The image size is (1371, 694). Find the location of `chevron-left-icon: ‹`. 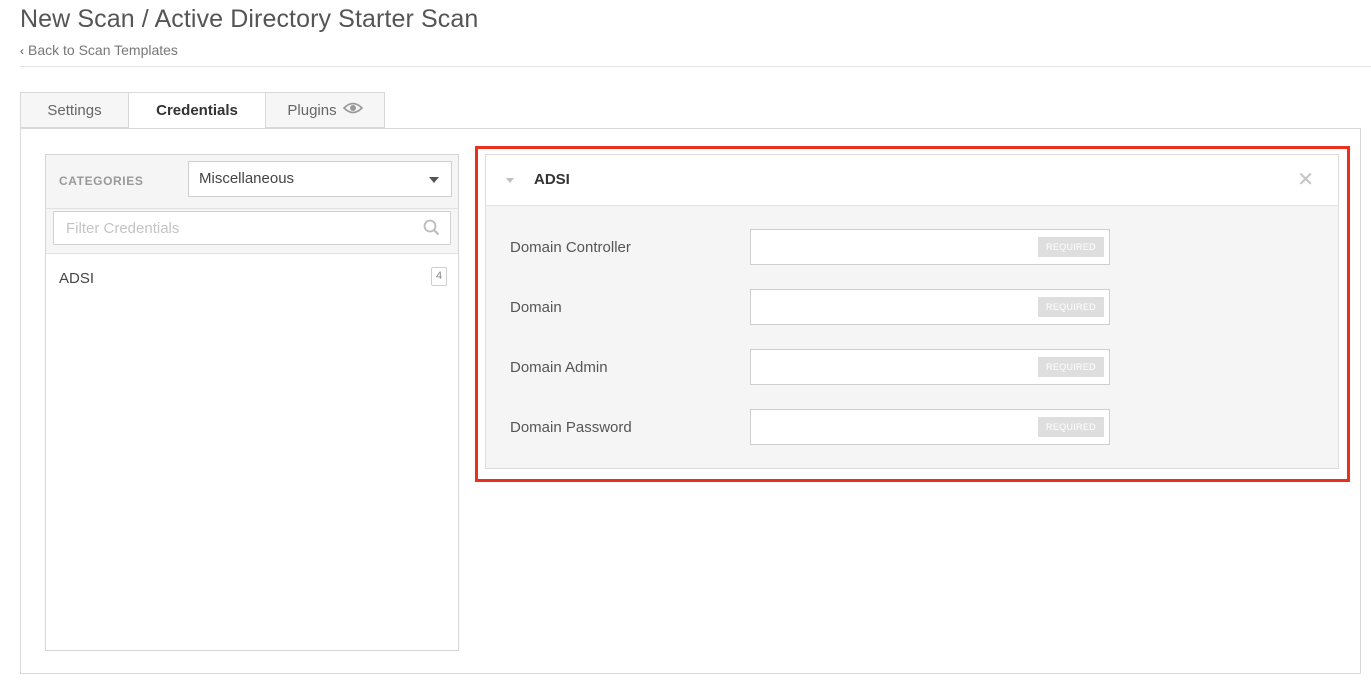

chevron-left-icon: ‹ is located at coordinates (22, 51).